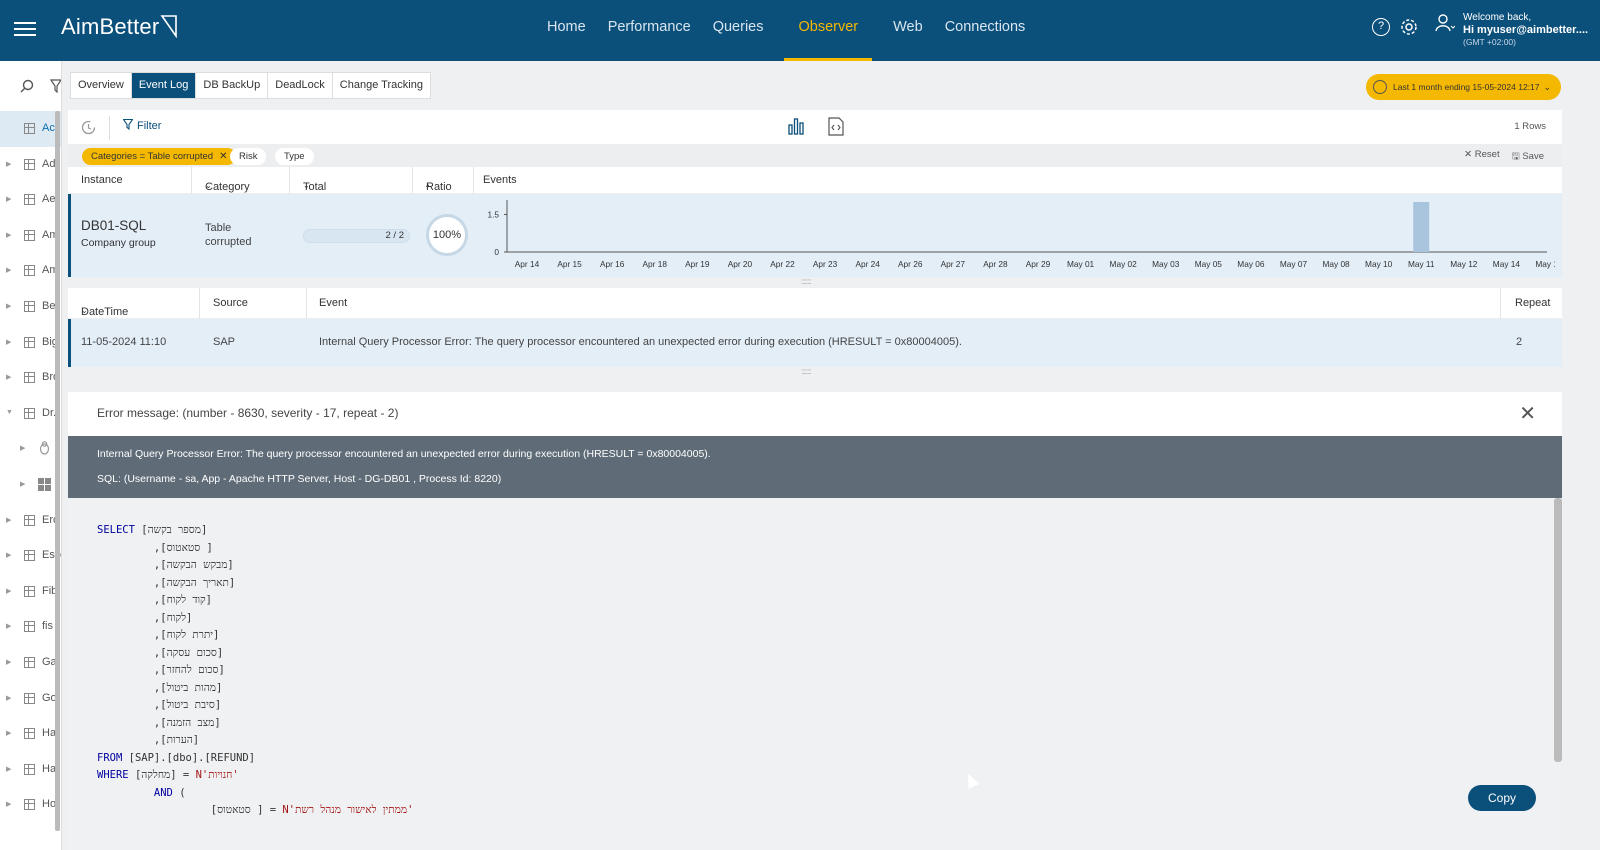 This screenshot has width=1600, height=850. Describe the element at coordinates (188, 687) in the screenshot. I see `code-line: ,[מהות ביטול]` at that location.